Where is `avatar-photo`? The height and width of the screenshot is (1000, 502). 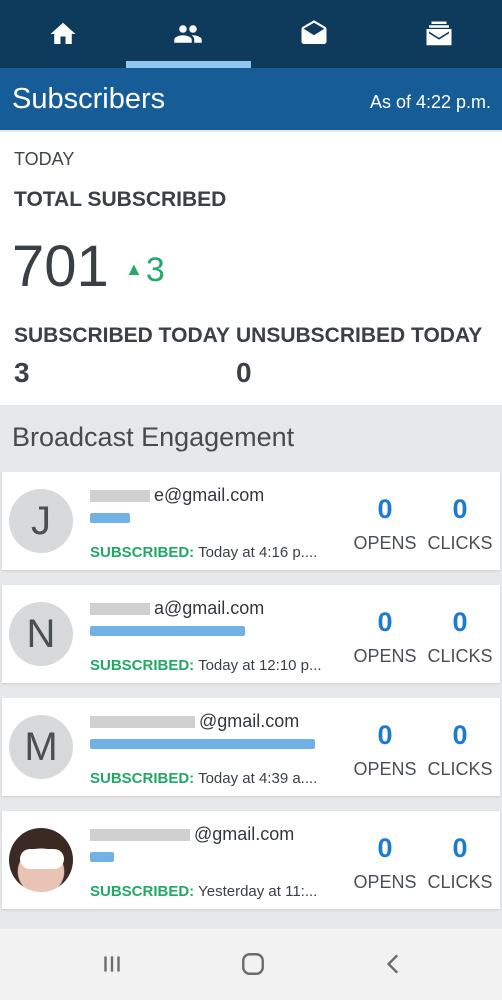 avatar-photo is located at coordinates (41, 860).